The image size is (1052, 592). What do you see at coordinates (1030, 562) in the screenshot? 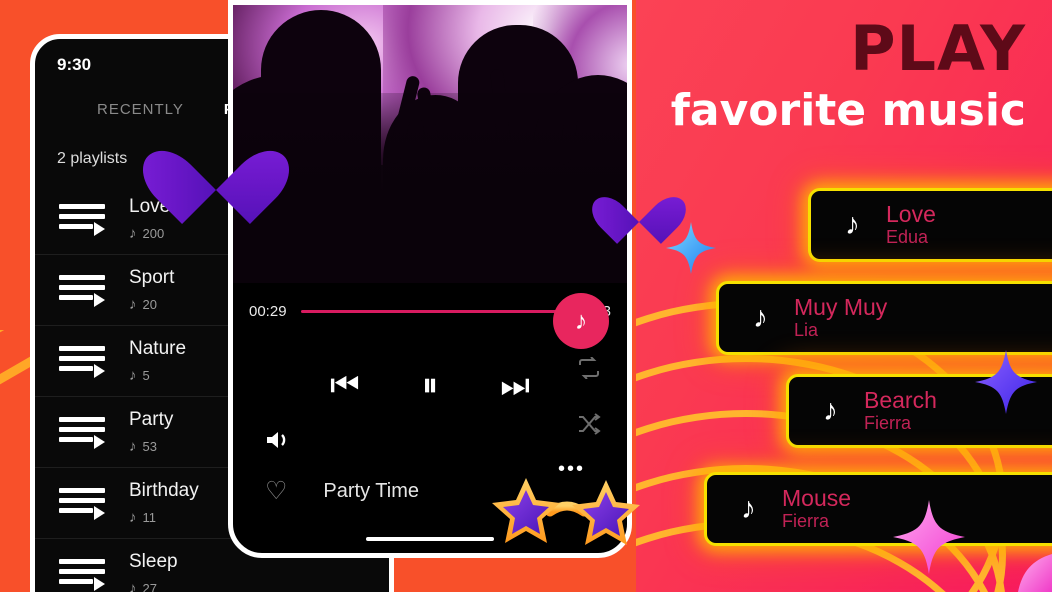
I see `pink-corner-decoration` at bounding box center [1030, 562].